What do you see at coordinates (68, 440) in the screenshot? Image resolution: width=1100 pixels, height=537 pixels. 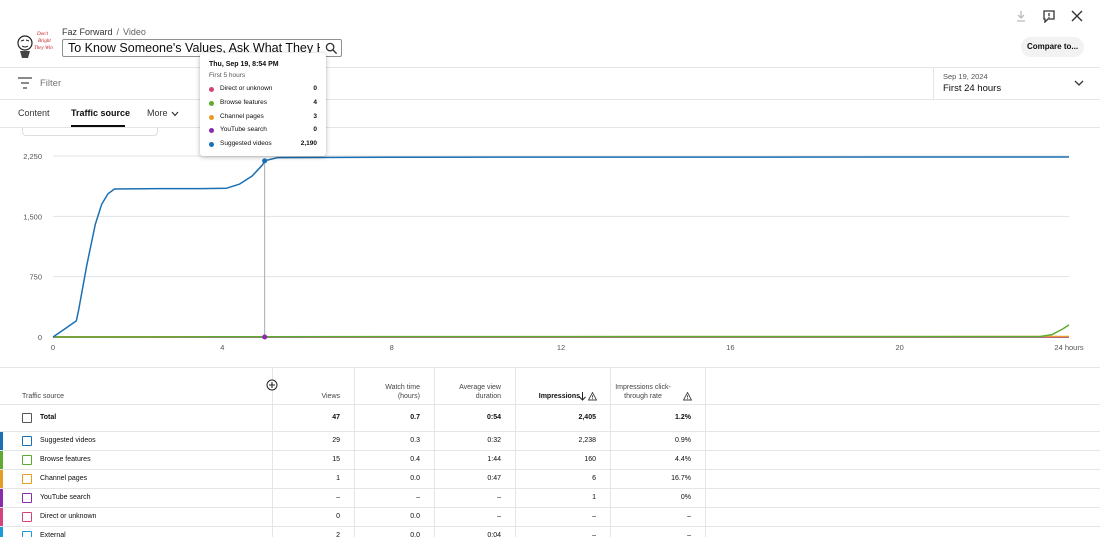 I see `source-name: Suggested videos` at bounding box center [68, 440].